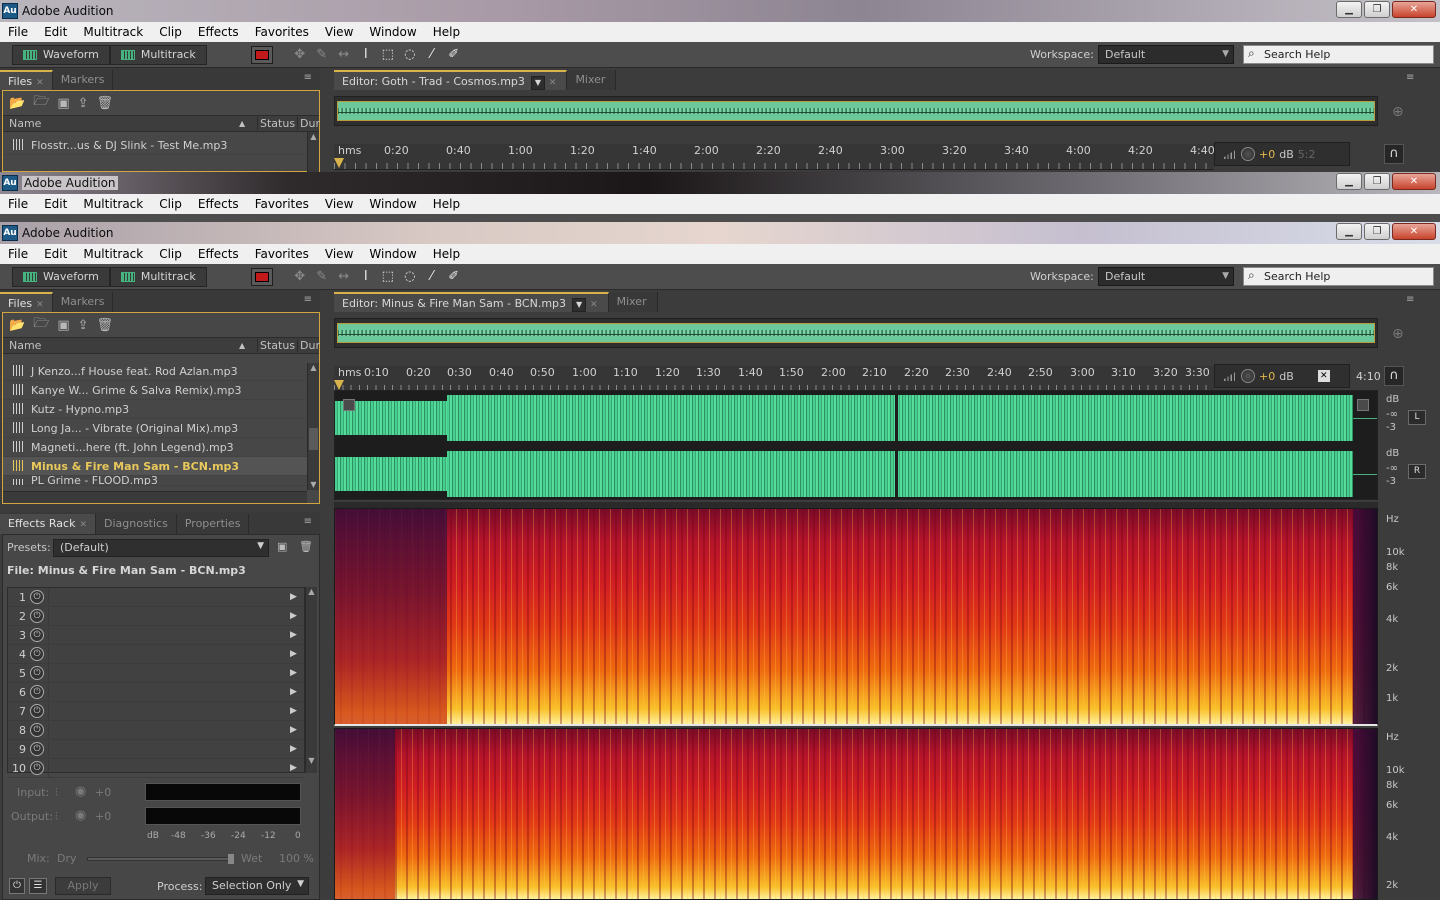 Image resolution: width=1440 pixels, height=900 pixels. Describe the element at coordinates (156, 597) in the screenshot. I see `effect-slot: 1 ⏻ ▶` at that location.